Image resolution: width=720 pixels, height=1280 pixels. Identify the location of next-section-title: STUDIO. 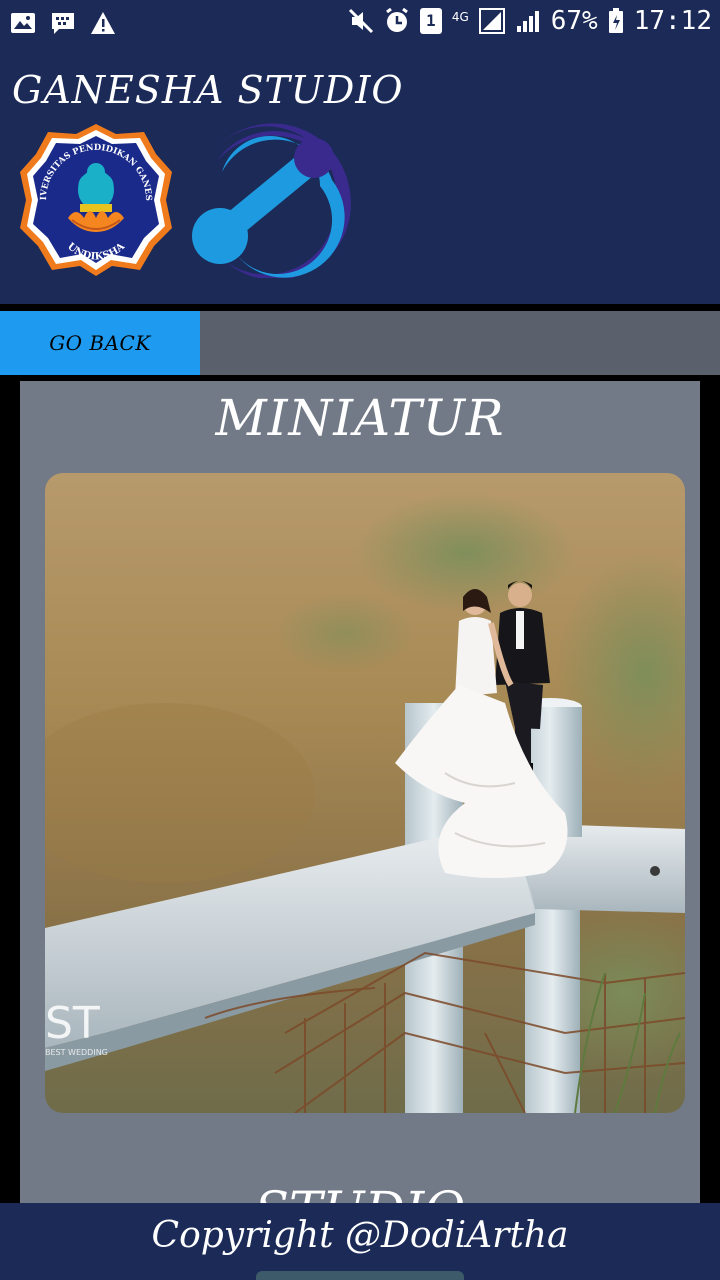
(360, 1192).